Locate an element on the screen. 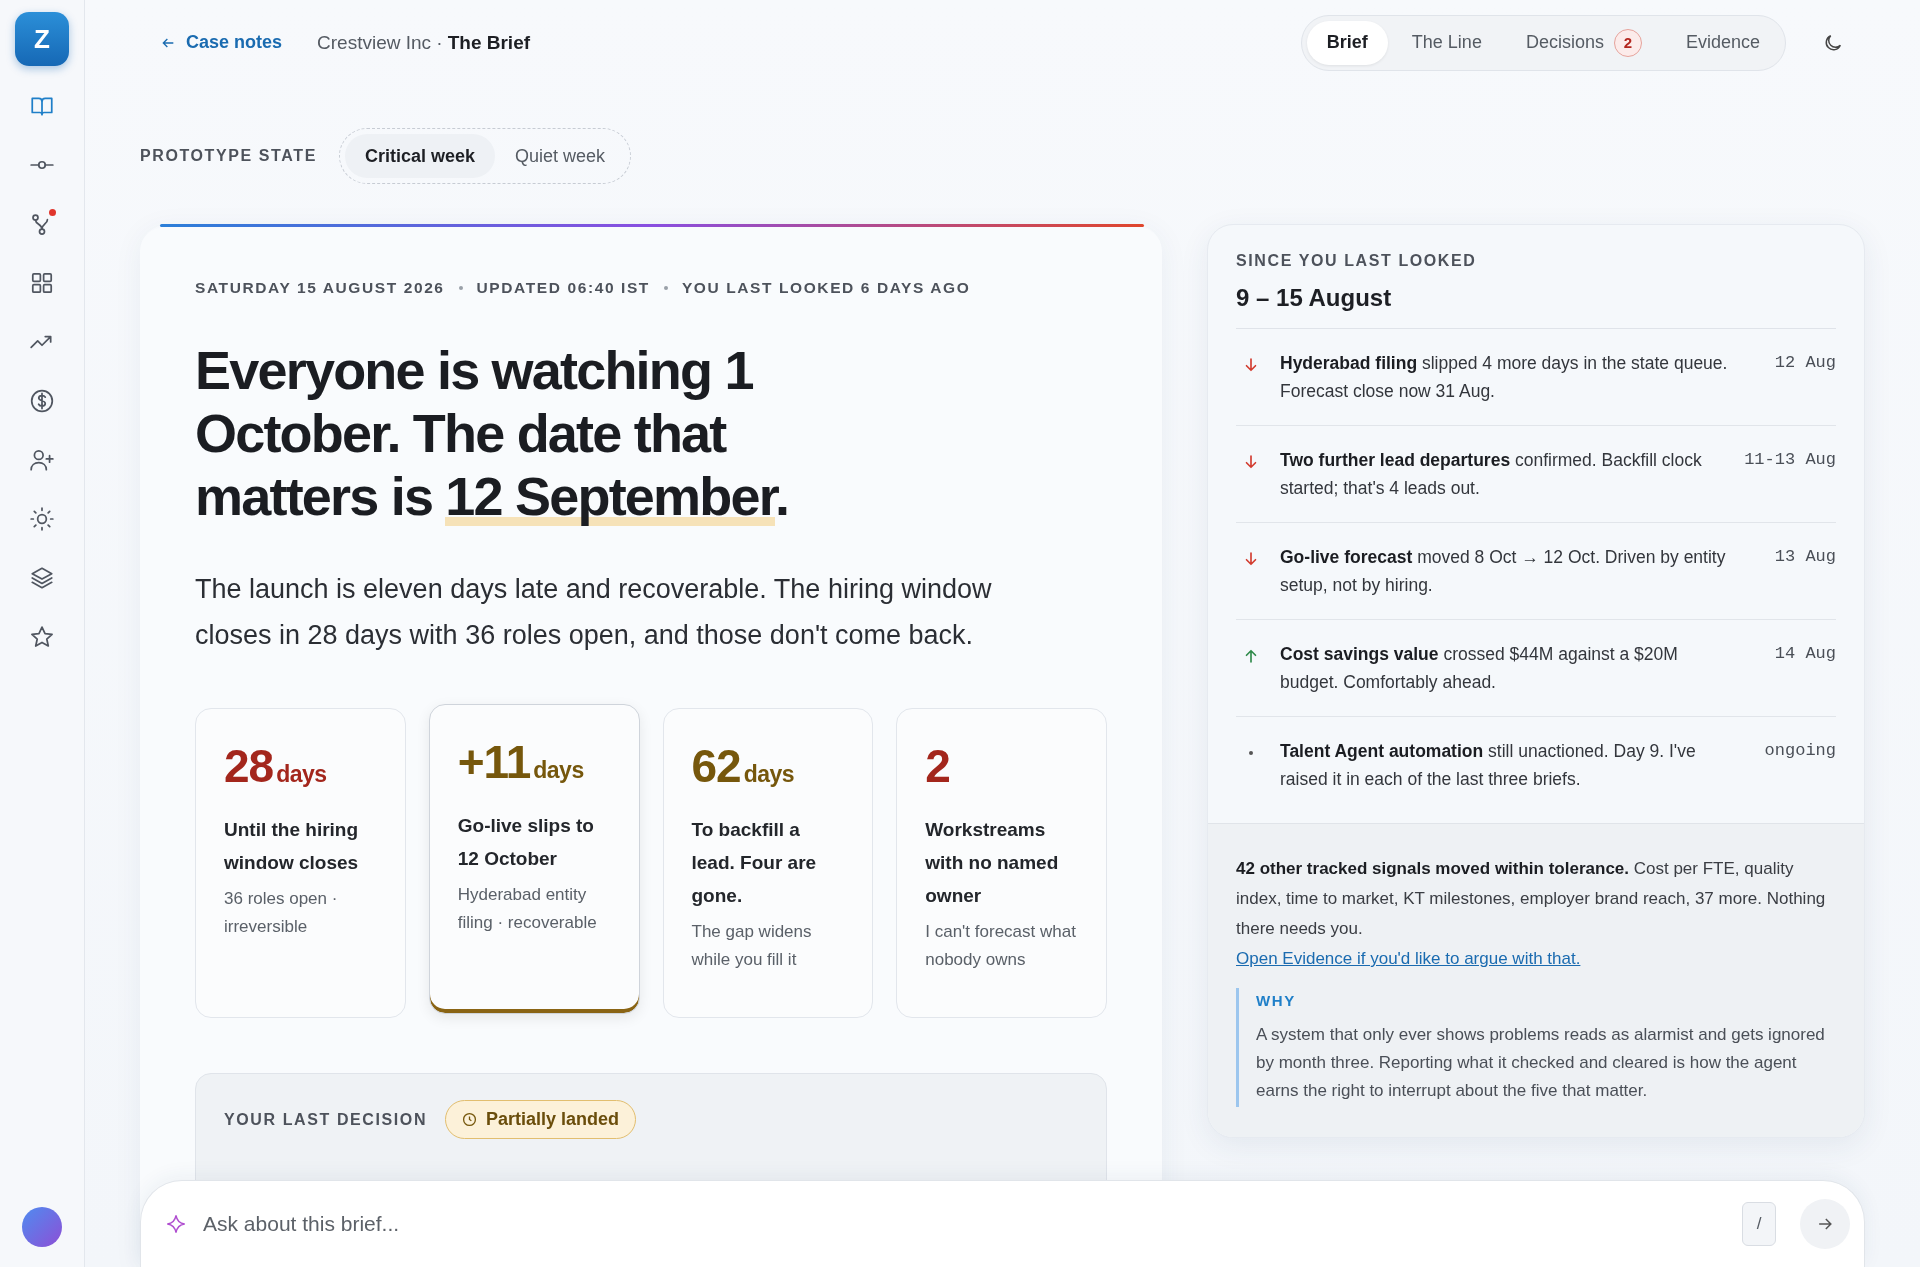 Image resolution: width=1920 pixels, height=1267 pixels. change-date: 12 Aug is located at coordinates (1805, 363).